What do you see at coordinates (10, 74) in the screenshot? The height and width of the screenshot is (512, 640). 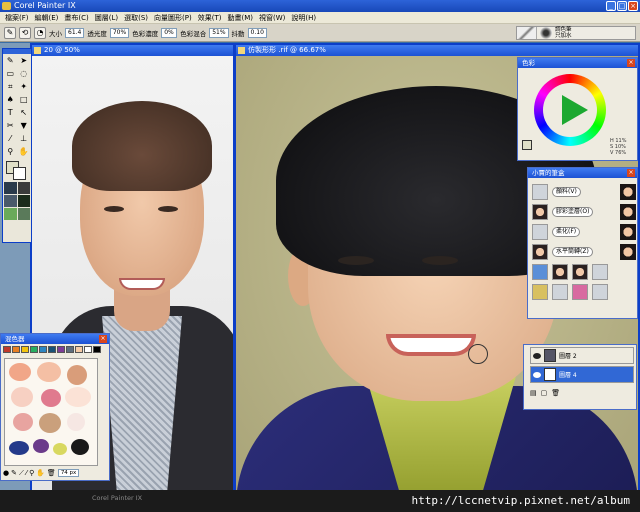 I see `rectangle-select-icon: ▭` at bounding box center [10, 74].